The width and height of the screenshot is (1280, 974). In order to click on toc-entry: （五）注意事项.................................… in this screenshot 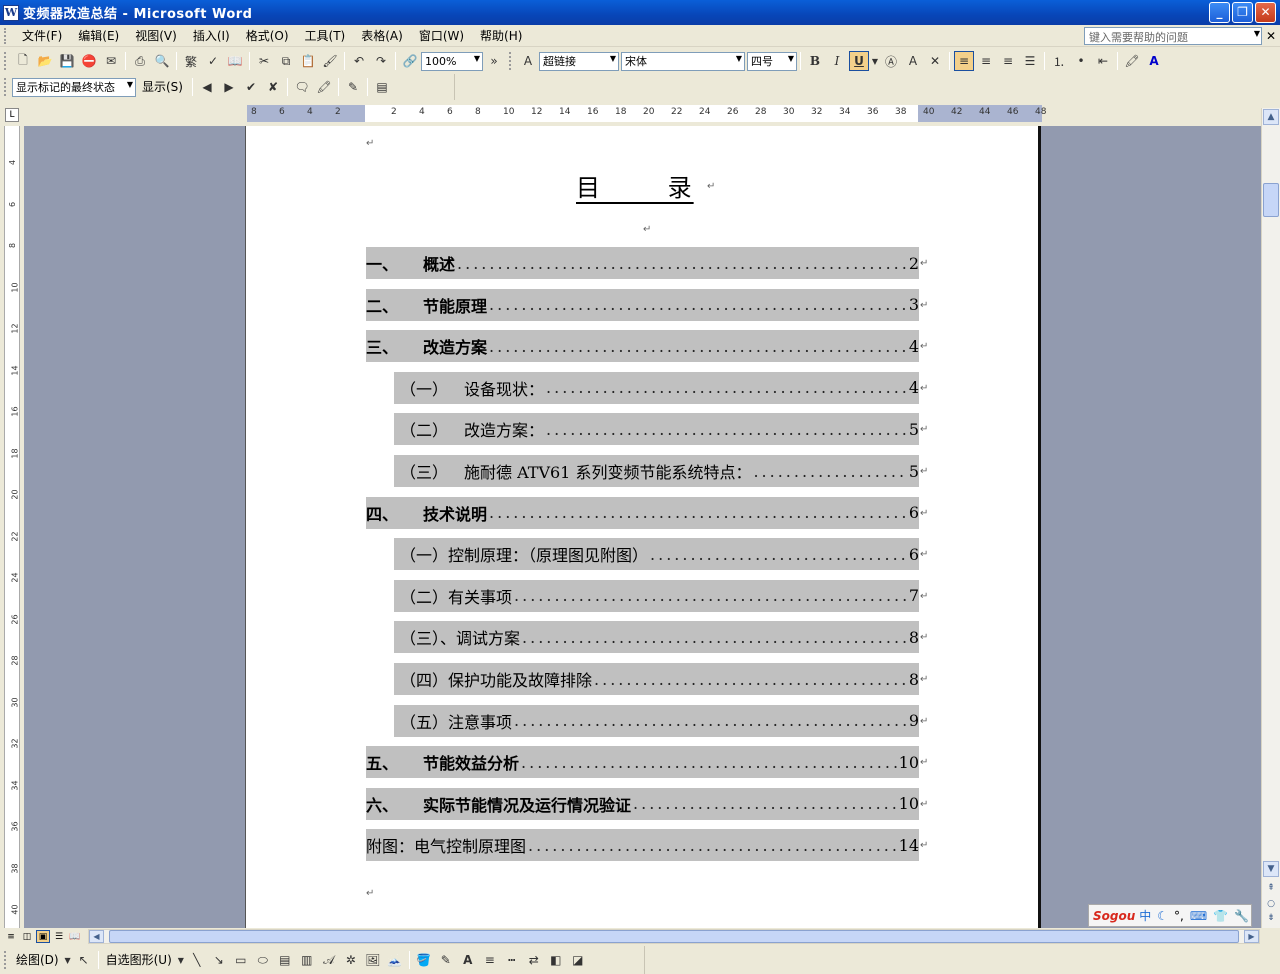, I will do `click(656, 720)`.